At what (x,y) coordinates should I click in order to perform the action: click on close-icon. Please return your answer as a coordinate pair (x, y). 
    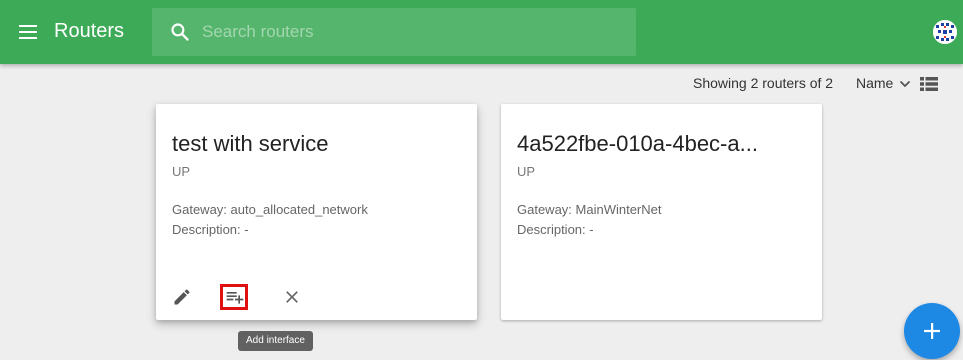
    Looking at the image, I should click on (292, 297).